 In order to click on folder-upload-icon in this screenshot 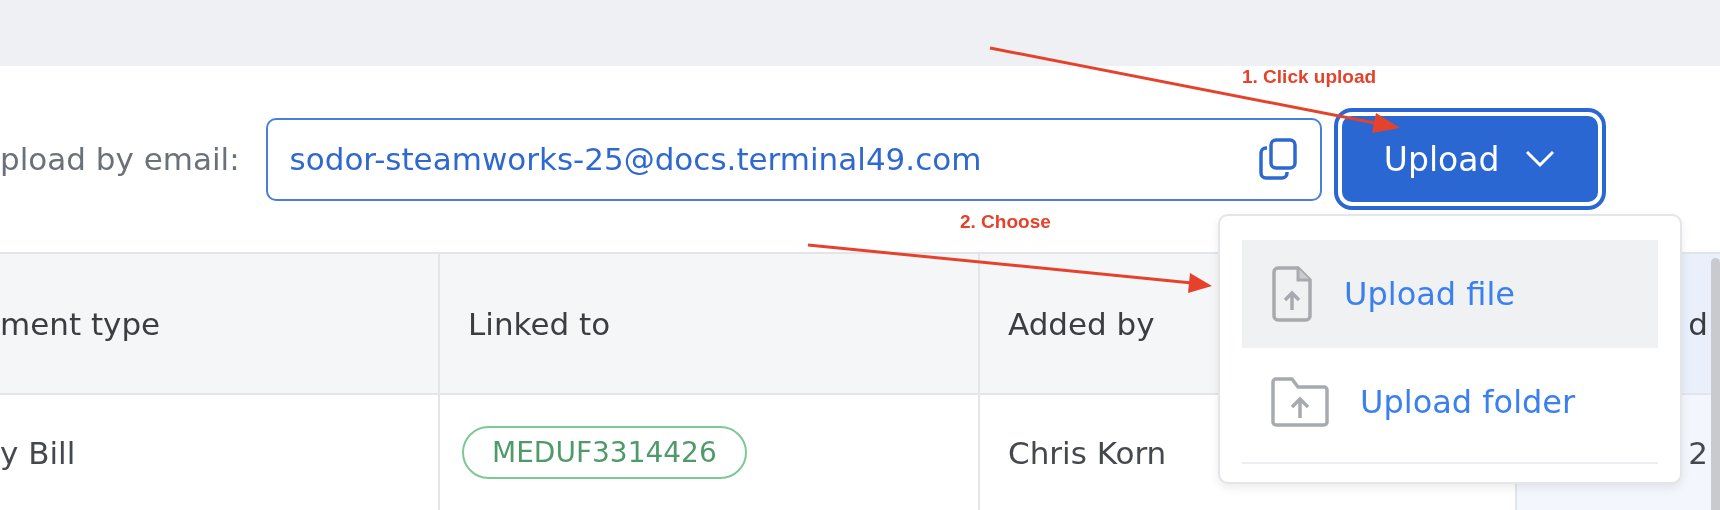, I will do `click(1300, 402)`.